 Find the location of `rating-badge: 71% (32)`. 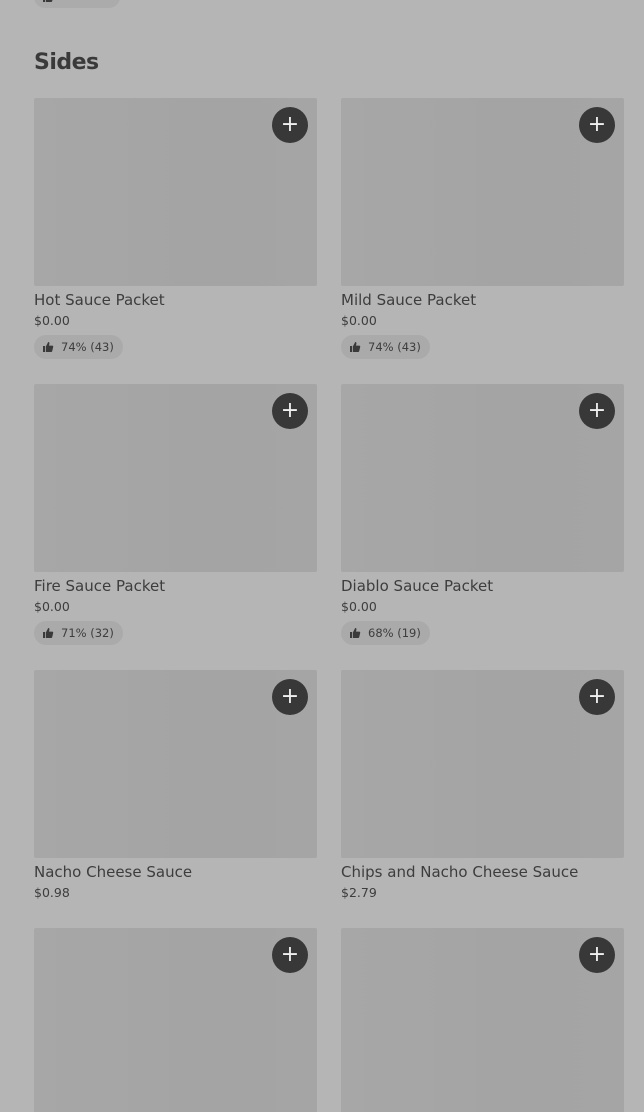

rating-badge: 71% (32) is located at coordinates (78, 633).